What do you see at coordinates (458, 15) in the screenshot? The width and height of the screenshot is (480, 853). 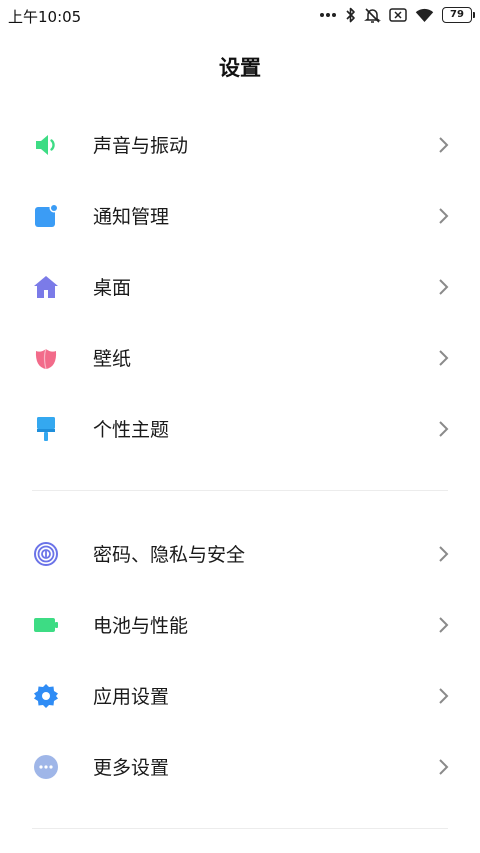 I see `battery-indicator: 79` at bounding box center [458, 15].